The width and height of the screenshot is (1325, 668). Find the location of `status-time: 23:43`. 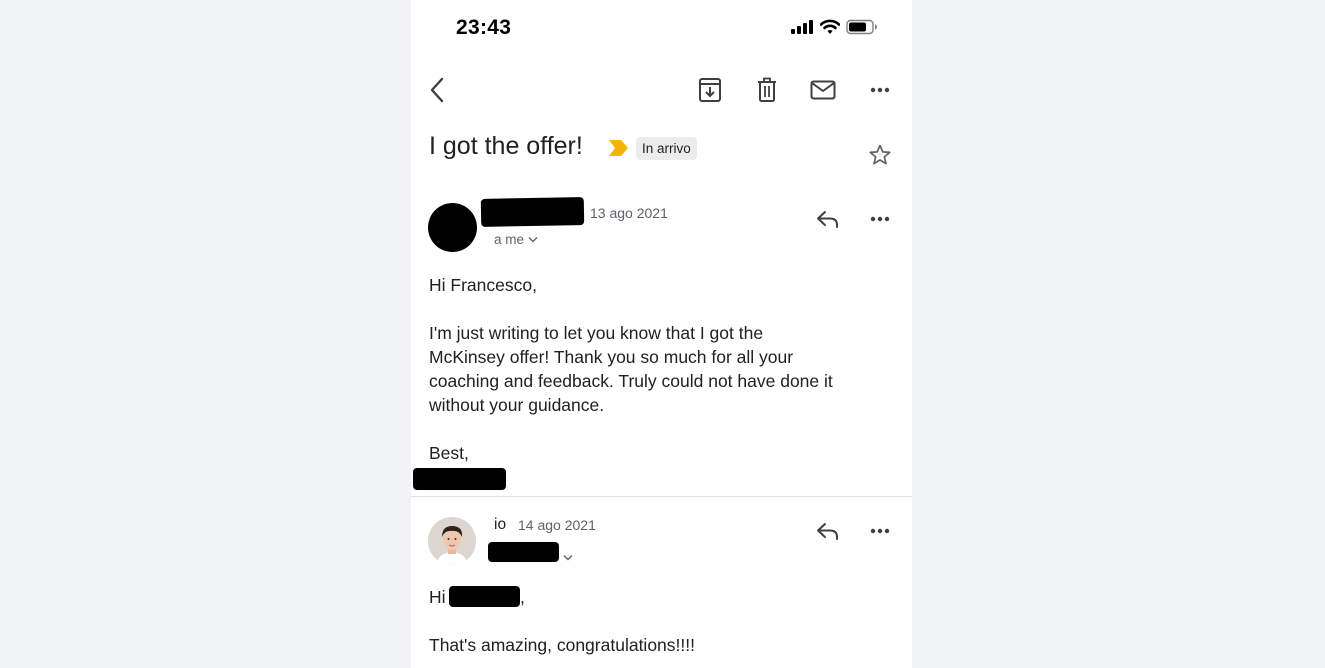

status-time: 23:43 is located at coordinates (484, 27).